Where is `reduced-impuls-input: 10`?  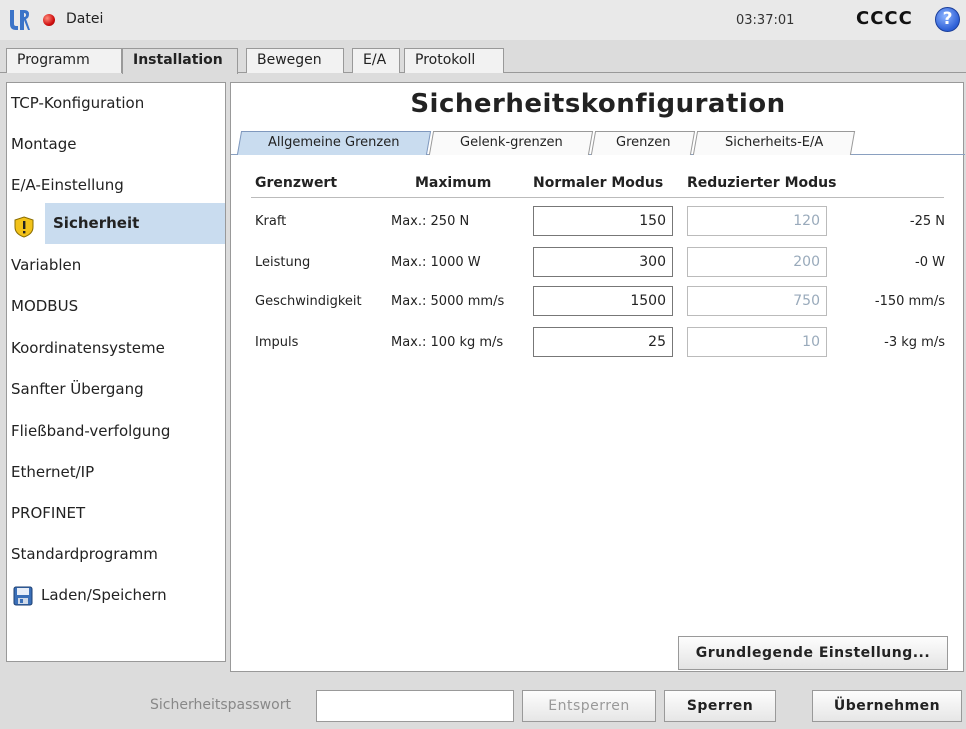 reduced-impuls-input: 10 is located at coordinates (757, 342).